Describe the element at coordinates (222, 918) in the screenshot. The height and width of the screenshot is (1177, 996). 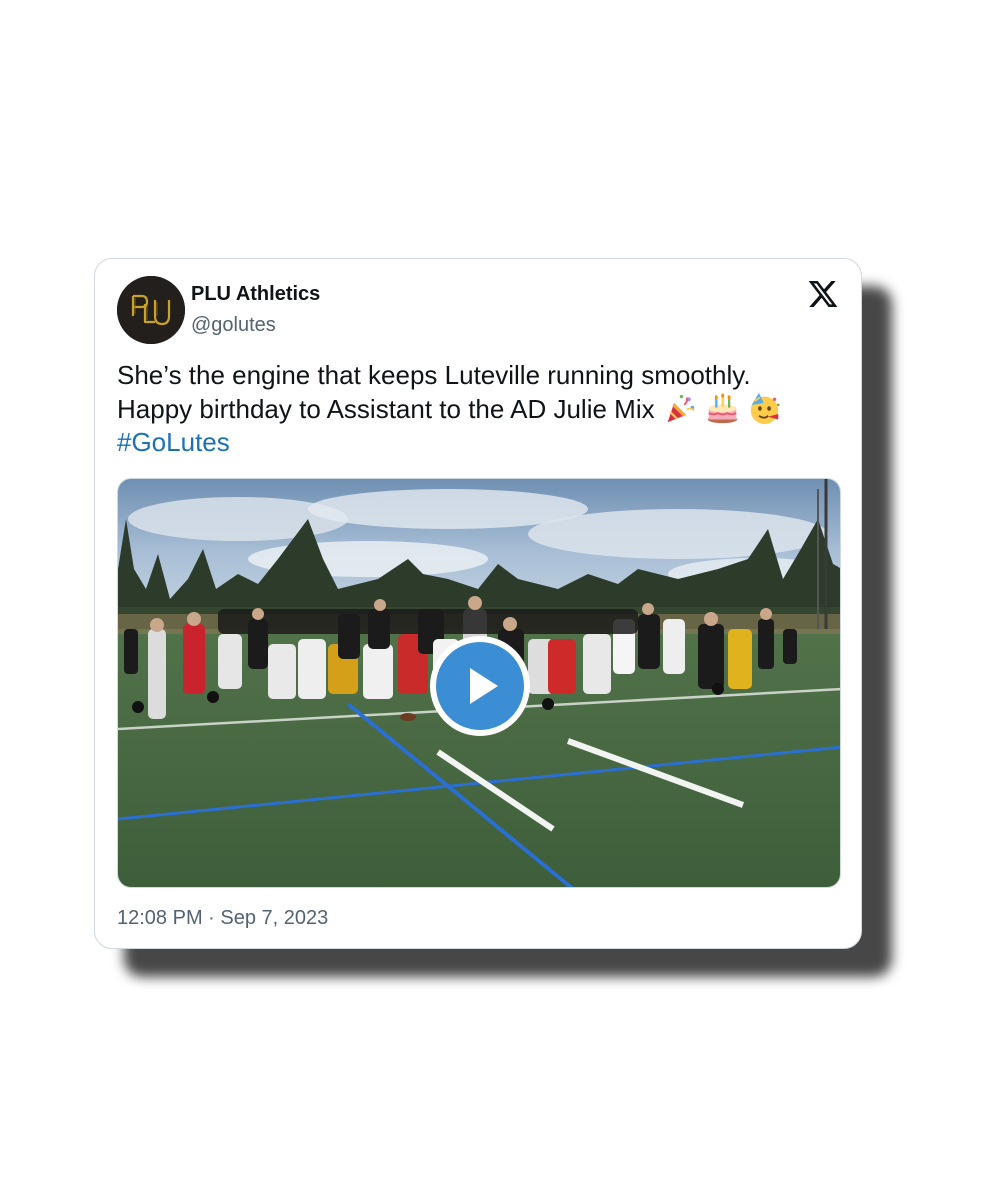
I see `tweet-timestamp: 12:08 PM · Sep 7, 2023` at that location.